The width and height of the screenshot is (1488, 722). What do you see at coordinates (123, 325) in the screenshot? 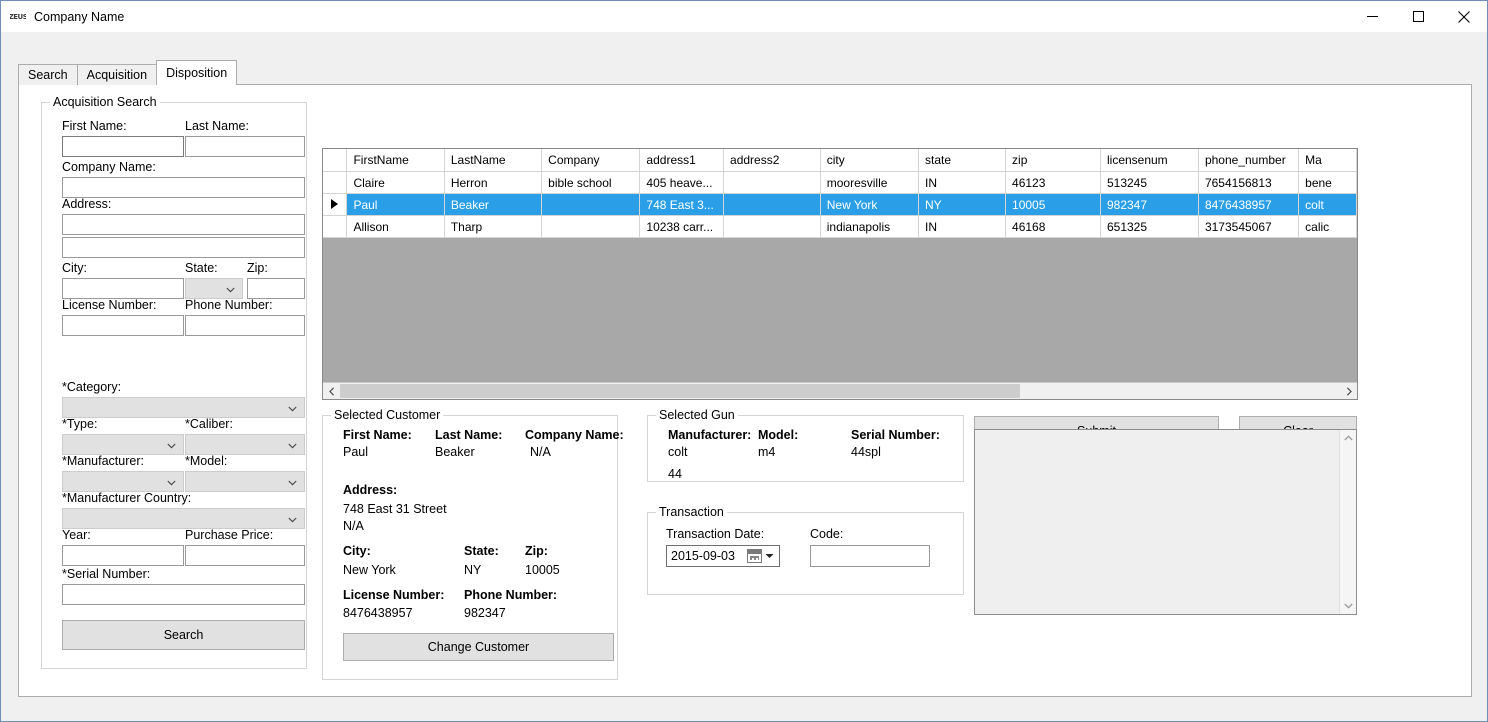
I see `license-number-input` at bounding box center [123, 325].